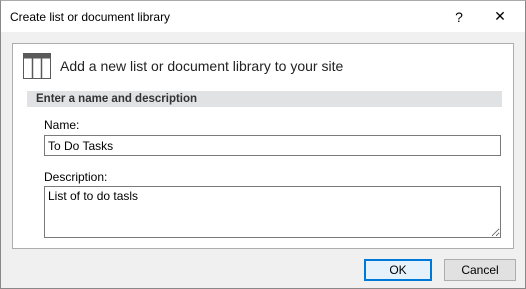 This screenshot has width=526, height=289. Describe the element at coordinates (90, 17) in the screenshot. I see `dialog-title: Create list or document library` at that location.